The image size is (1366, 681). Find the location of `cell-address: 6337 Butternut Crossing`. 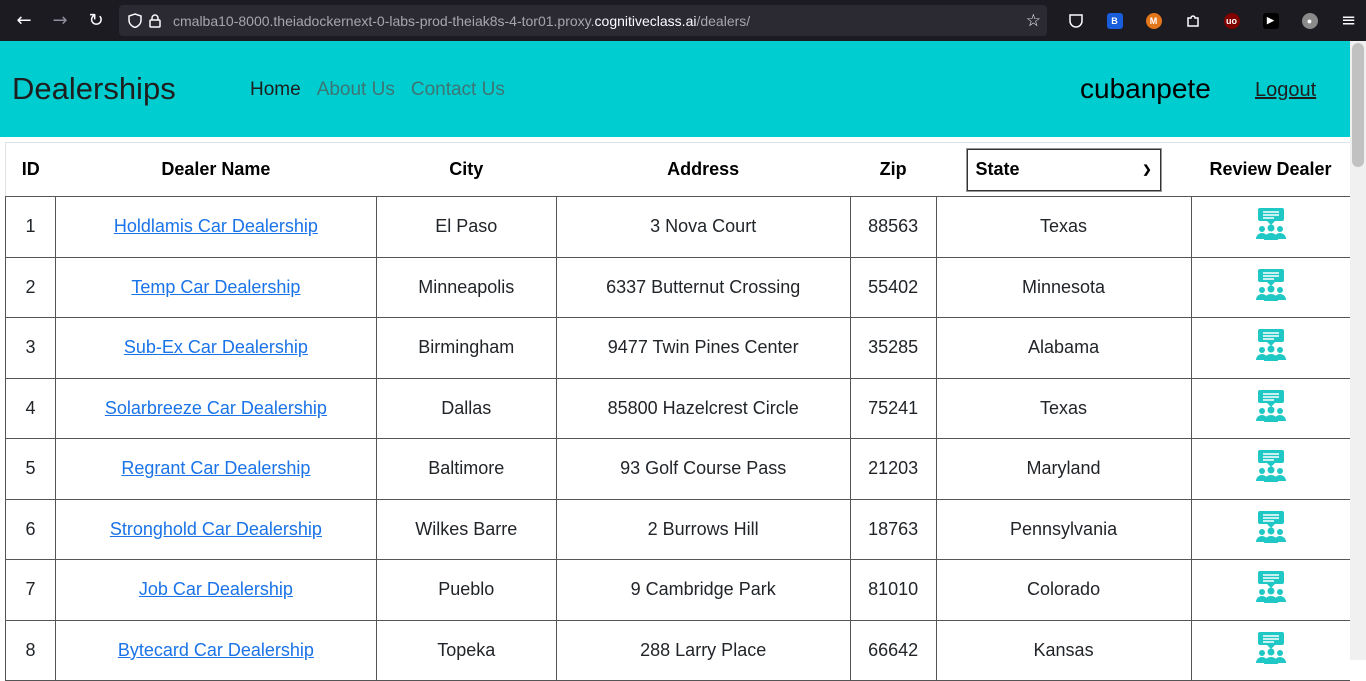

cell-address: 6337 Butternut Crossing is located at coordinates (703, 287).